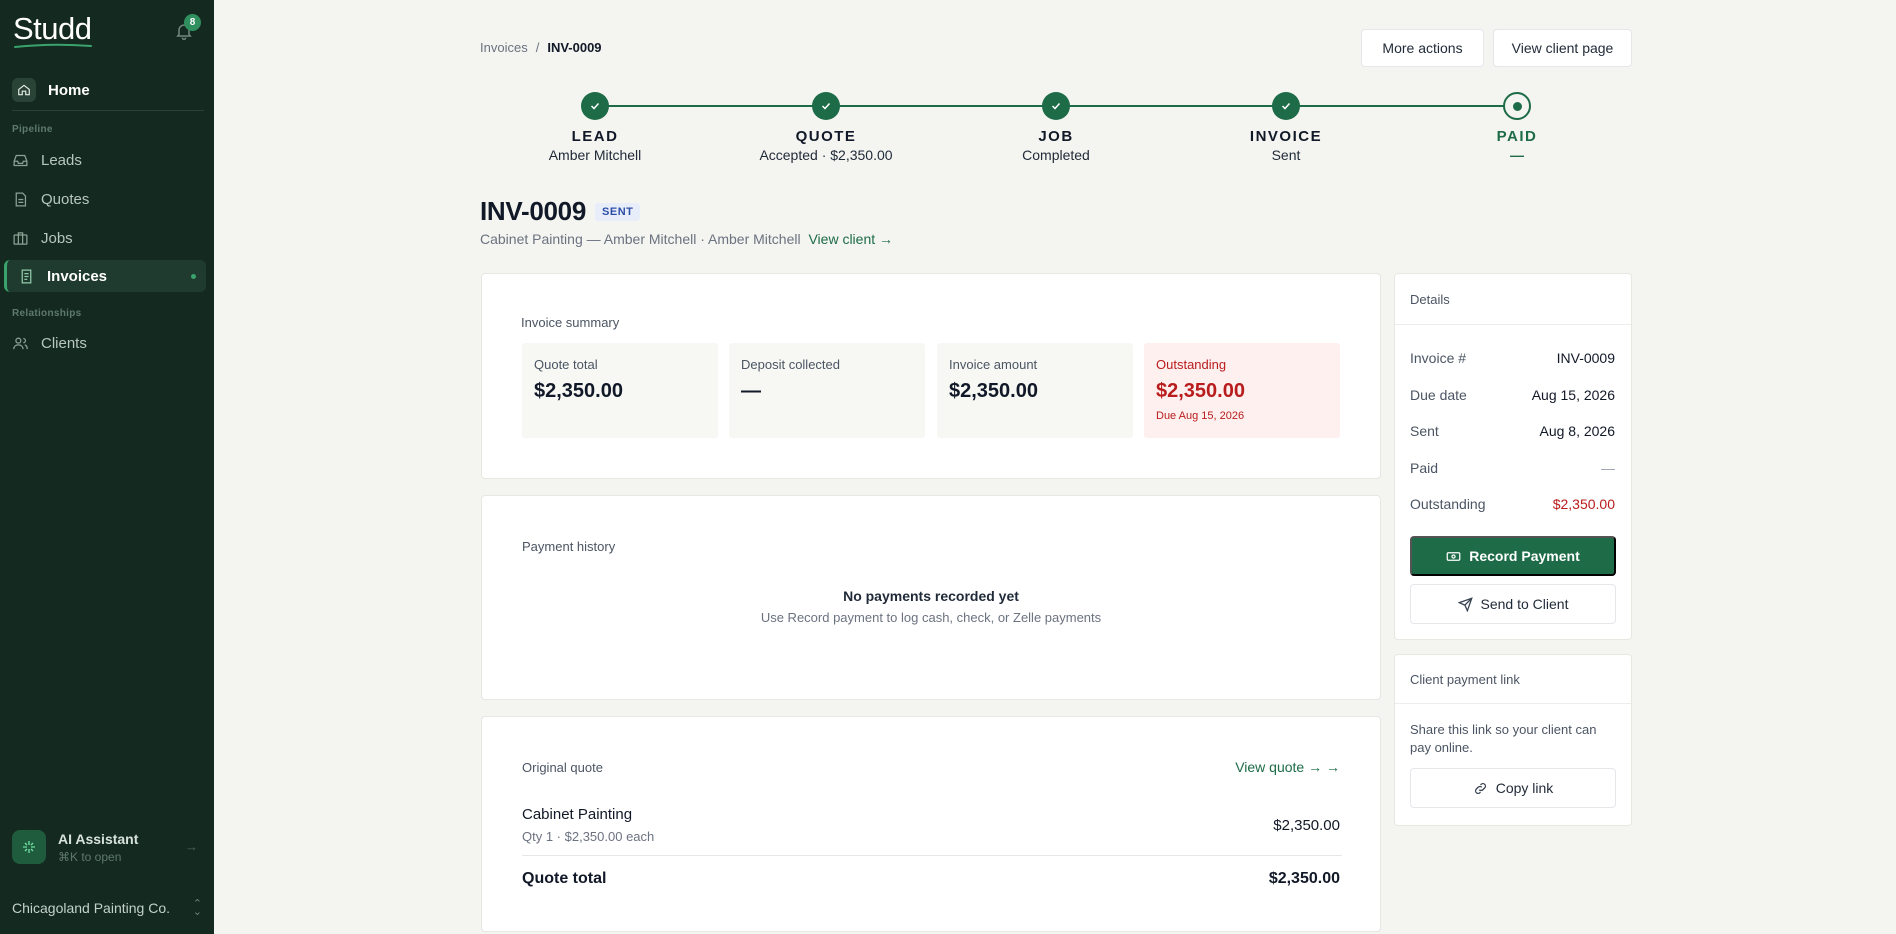 The width and height of the screenshot is (1896, 934). I want to click on card-title: Original quote, so click(562, 767).